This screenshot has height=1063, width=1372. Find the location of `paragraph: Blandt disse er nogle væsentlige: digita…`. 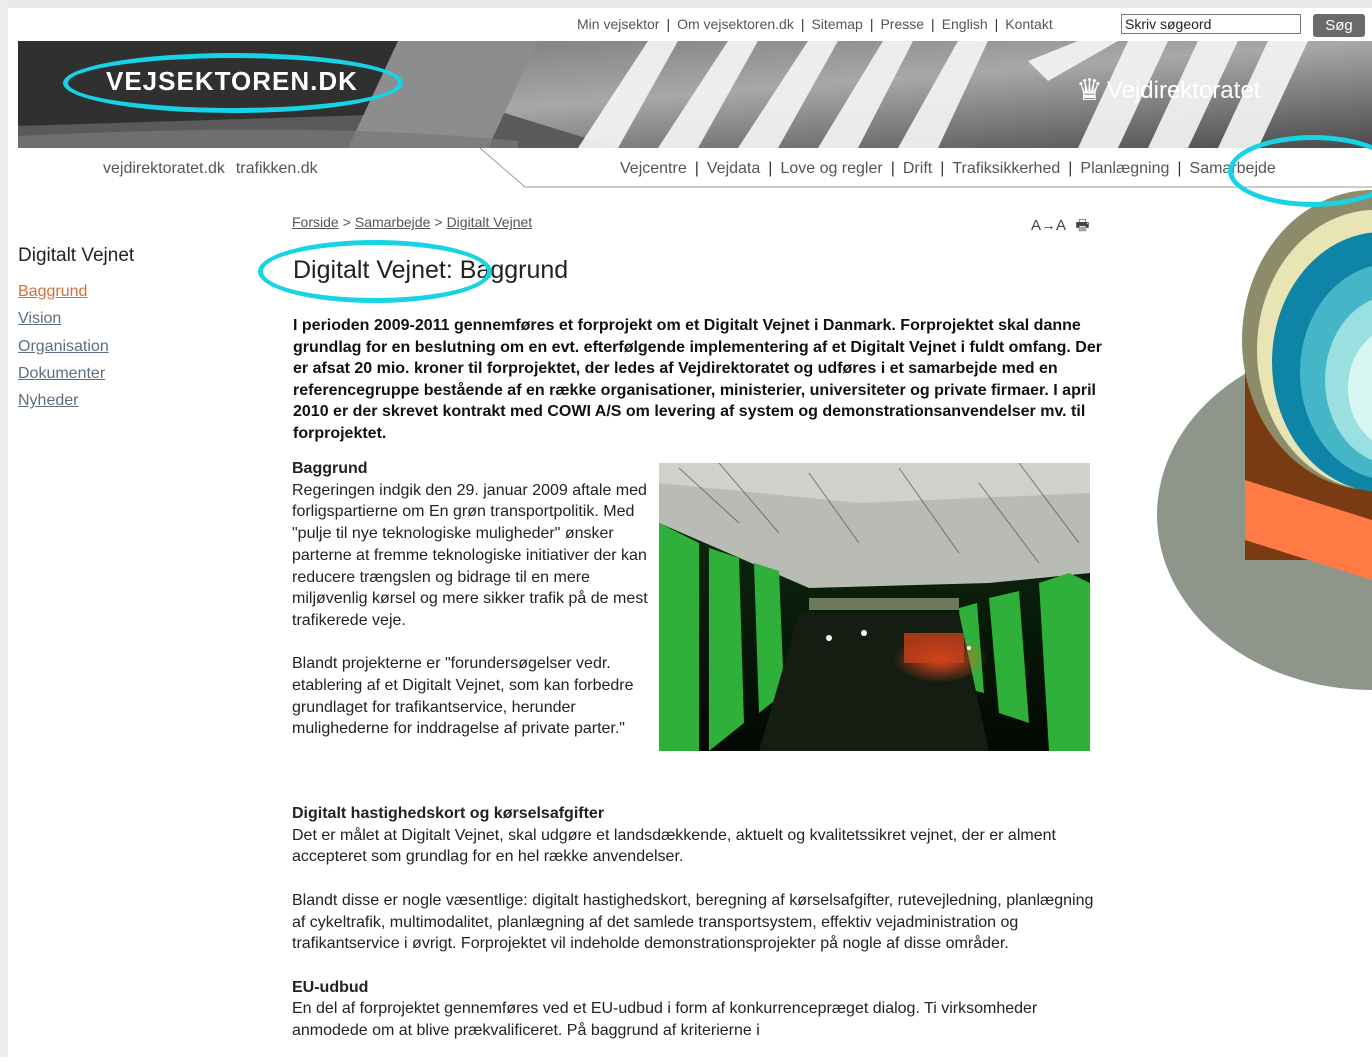

paragraph: Blandt disse er nogle væsentlige: digita… is located at coordinates (693, 922).